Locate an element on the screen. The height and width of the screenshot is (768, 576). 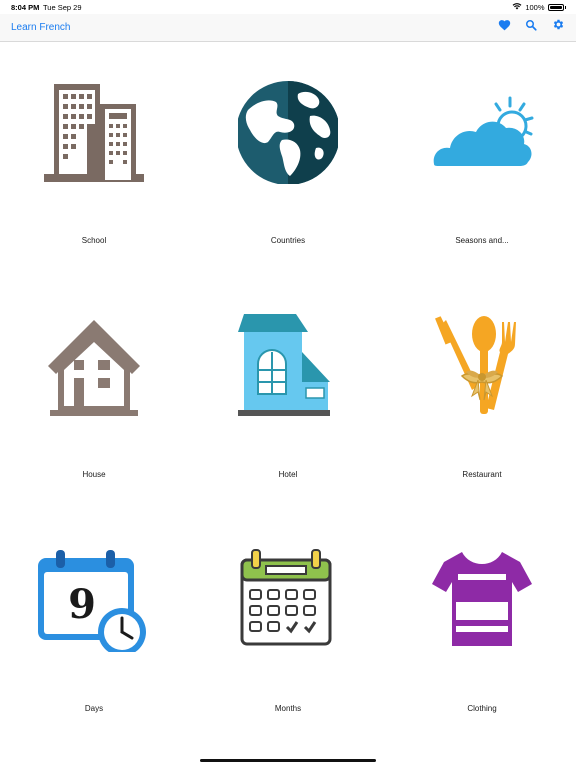
gear-icon is located at coordinates (558, 27).